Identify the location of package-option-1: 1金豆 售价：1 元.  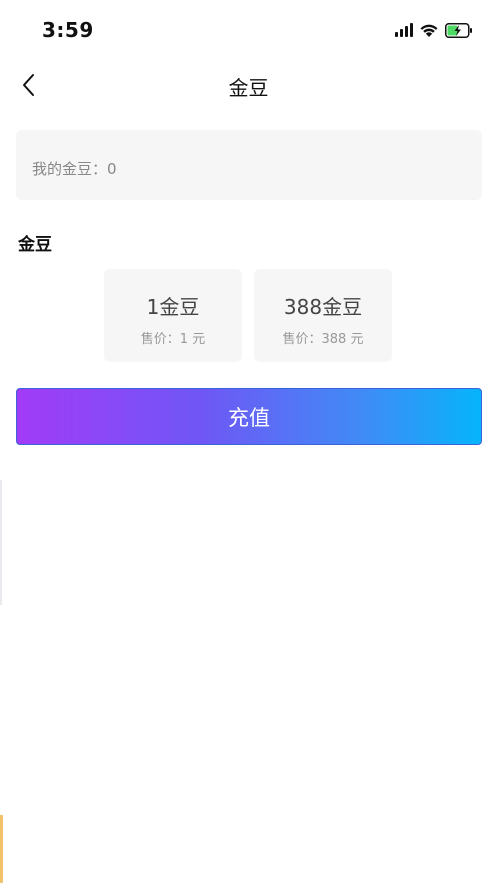
(173, 315).